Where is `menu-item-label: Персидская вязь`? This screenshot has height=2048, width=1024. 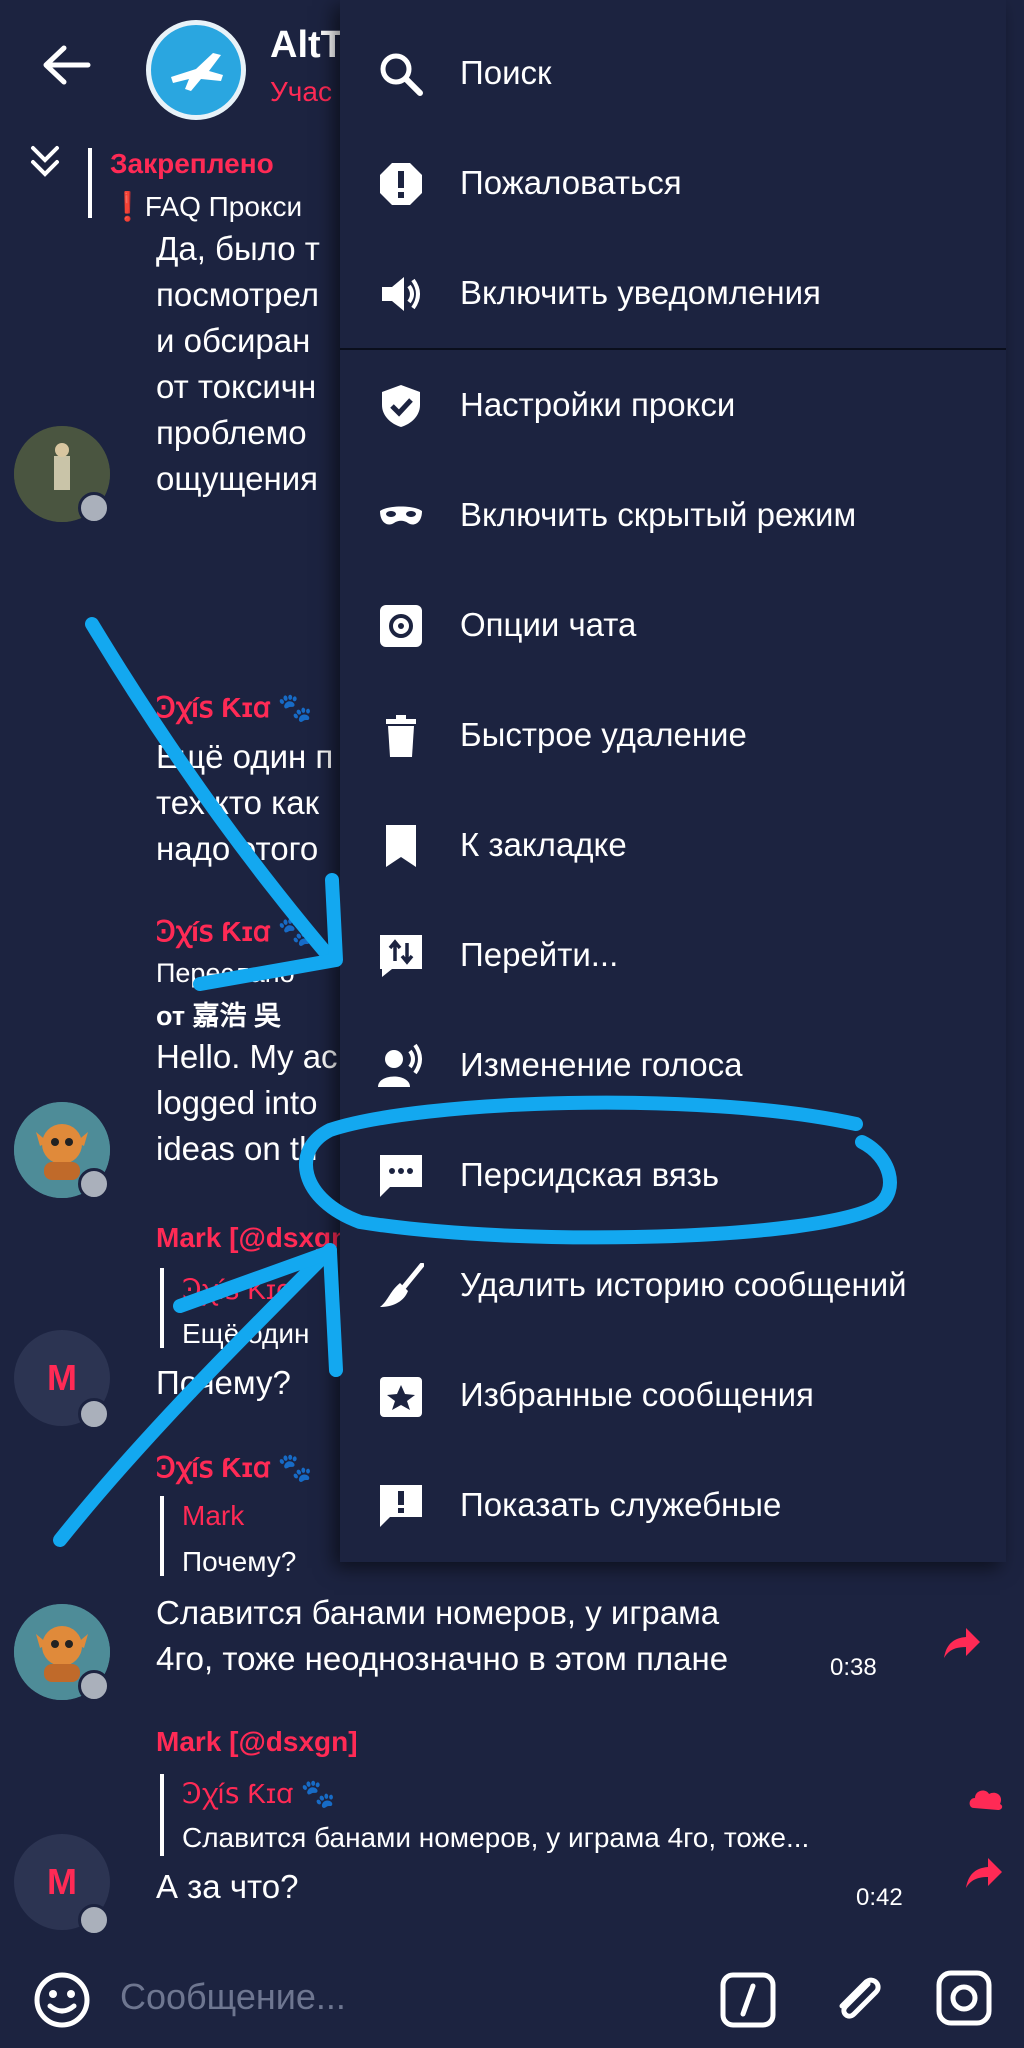
menu-item-label: Персидская вязь is located at coordinates (590, 1174).